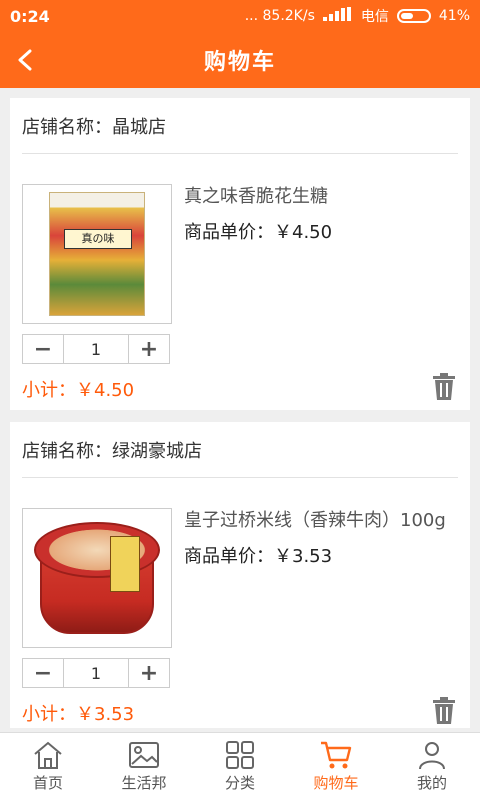 Image resolution: width=480 pixels, height=800 pixels. What do you see at coordinates (432, 756) in the screenshot?
I see `user-icon` at bounding box center [432, 756].